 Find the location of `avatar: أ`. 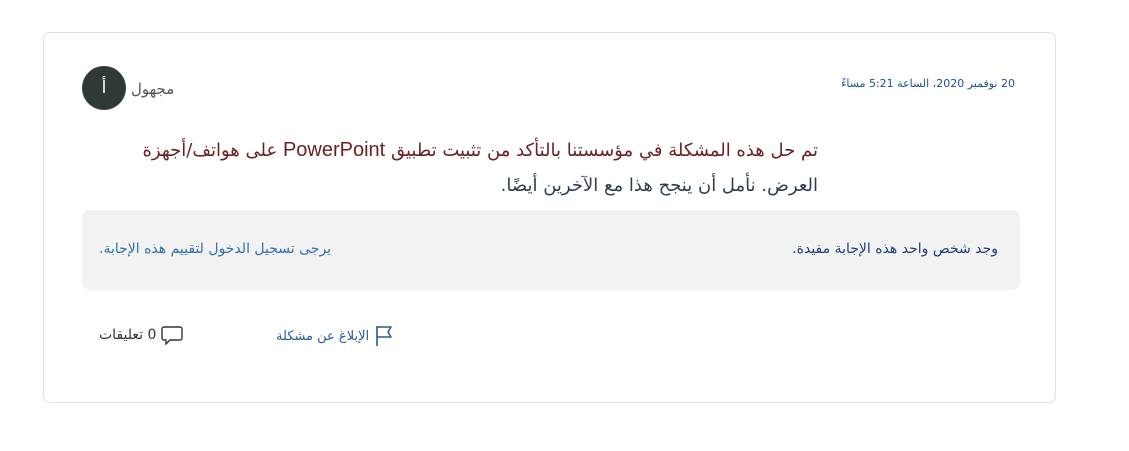

avatar: أ is located at coordinates (104, 88).